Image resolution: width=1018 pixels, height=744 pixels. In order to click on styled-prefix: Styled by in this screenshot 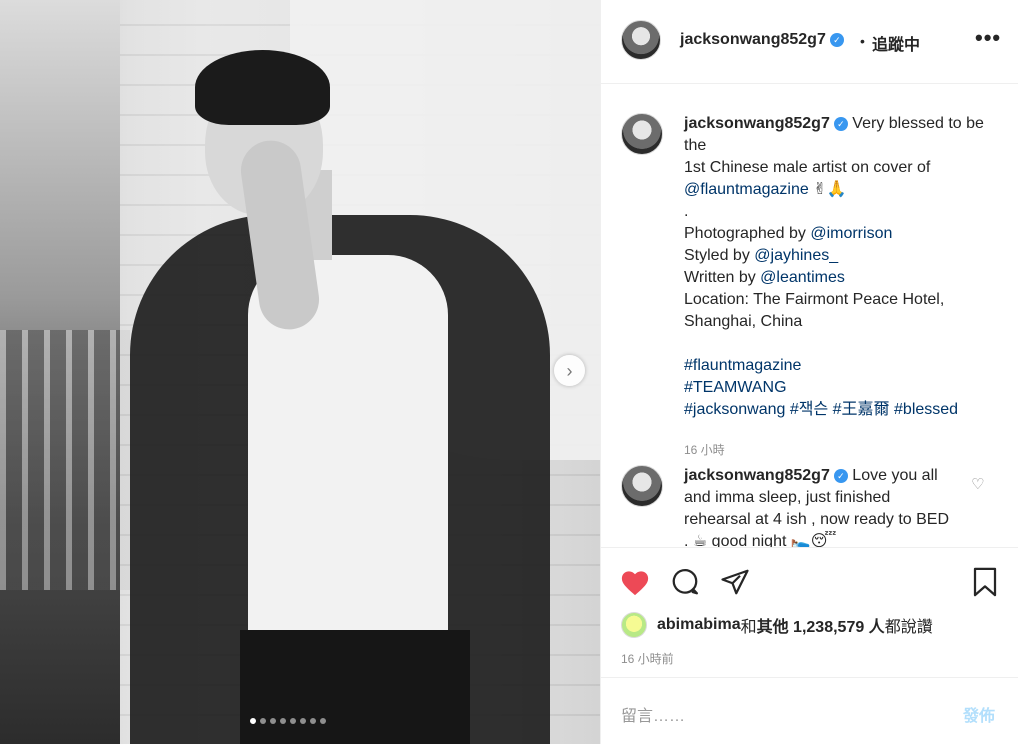, I will do `click(719, 255)`.